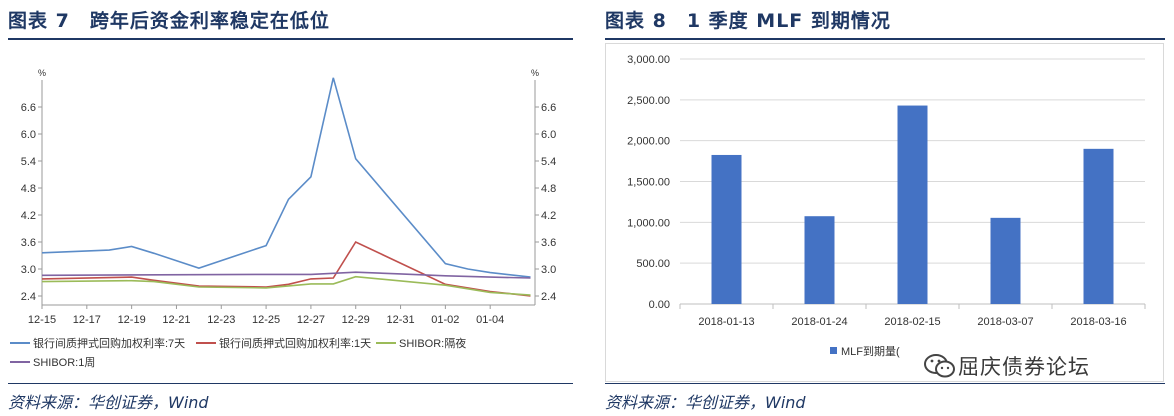 This screenshot has width=1174, height=416. Describe the element at coordinates (42, 320) in the screenshot. I see `x-tick-label: 12-15` at that location.